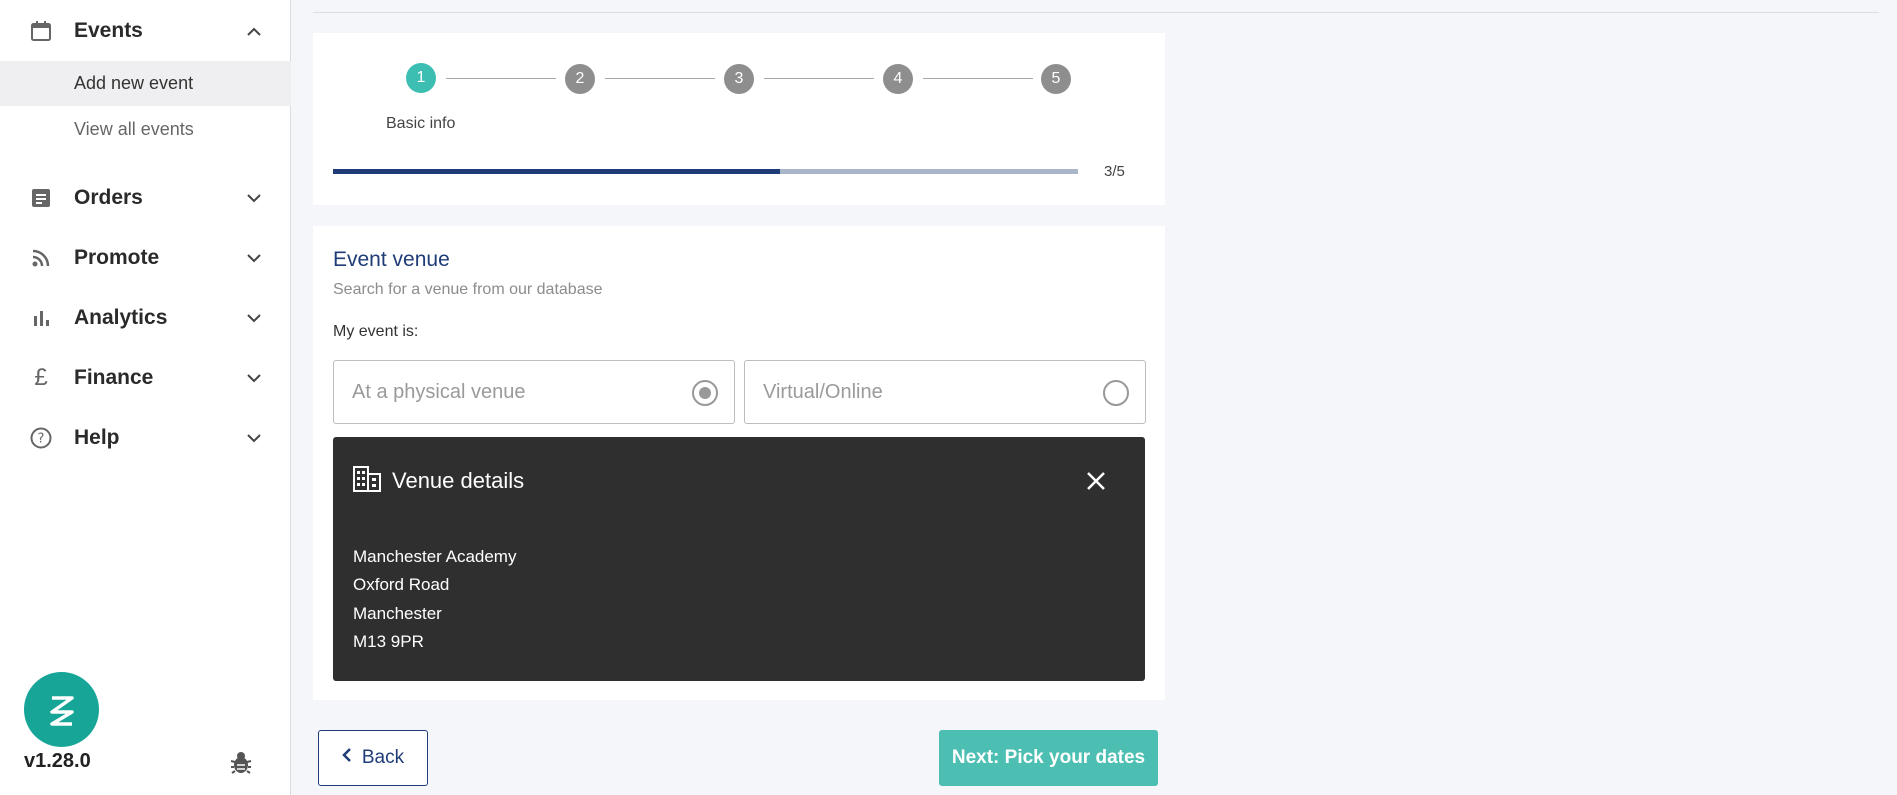 This screenshot has height=795, width=1897. I want to click on section-title: Event venue, so click(391, 259).